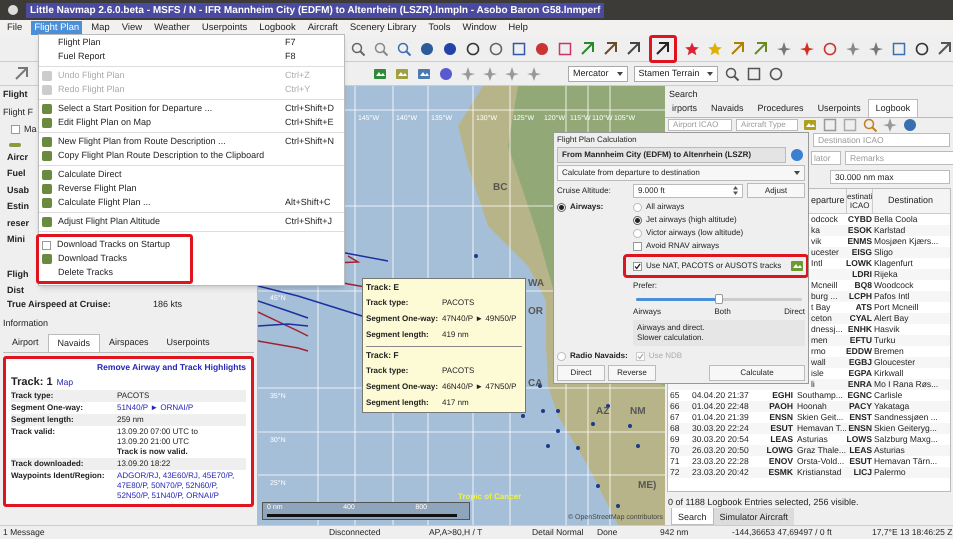 This screenshot has width=953, height=539. I want to click on radio-navaids-option: Radio Navaids:, so click(592, 356).